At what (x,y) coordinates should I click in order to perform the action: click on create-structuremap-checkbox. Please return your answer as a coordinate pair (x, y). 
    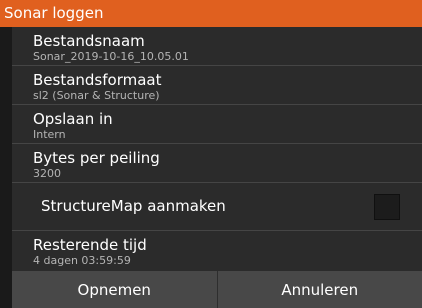
    Looking at the image, I should click on (387, 207).